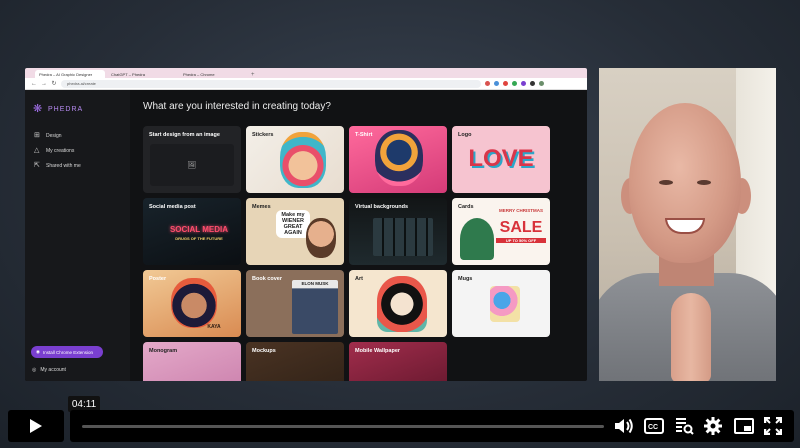  What do you see at coordinates (521, 227) in the screenshot?
I see `cards-artwork-text: SALE` at bounding box center [521, 227].